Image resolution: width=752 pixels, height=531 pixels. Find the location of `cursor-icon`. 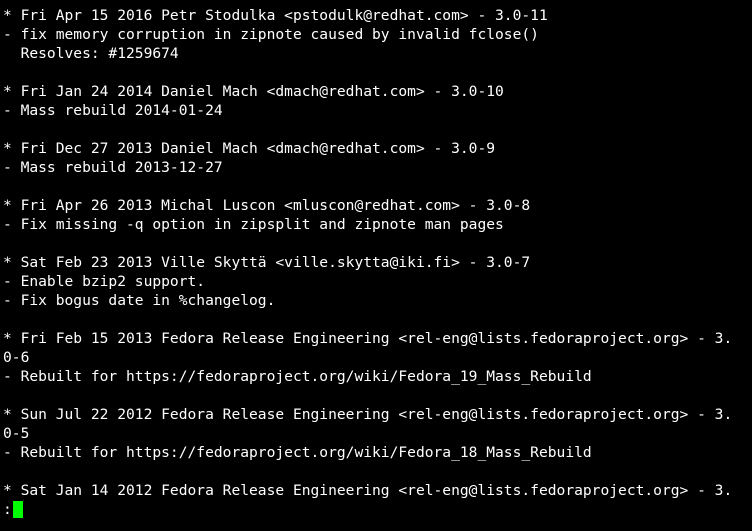

cursor-icon is located at coordinates (17, 509).